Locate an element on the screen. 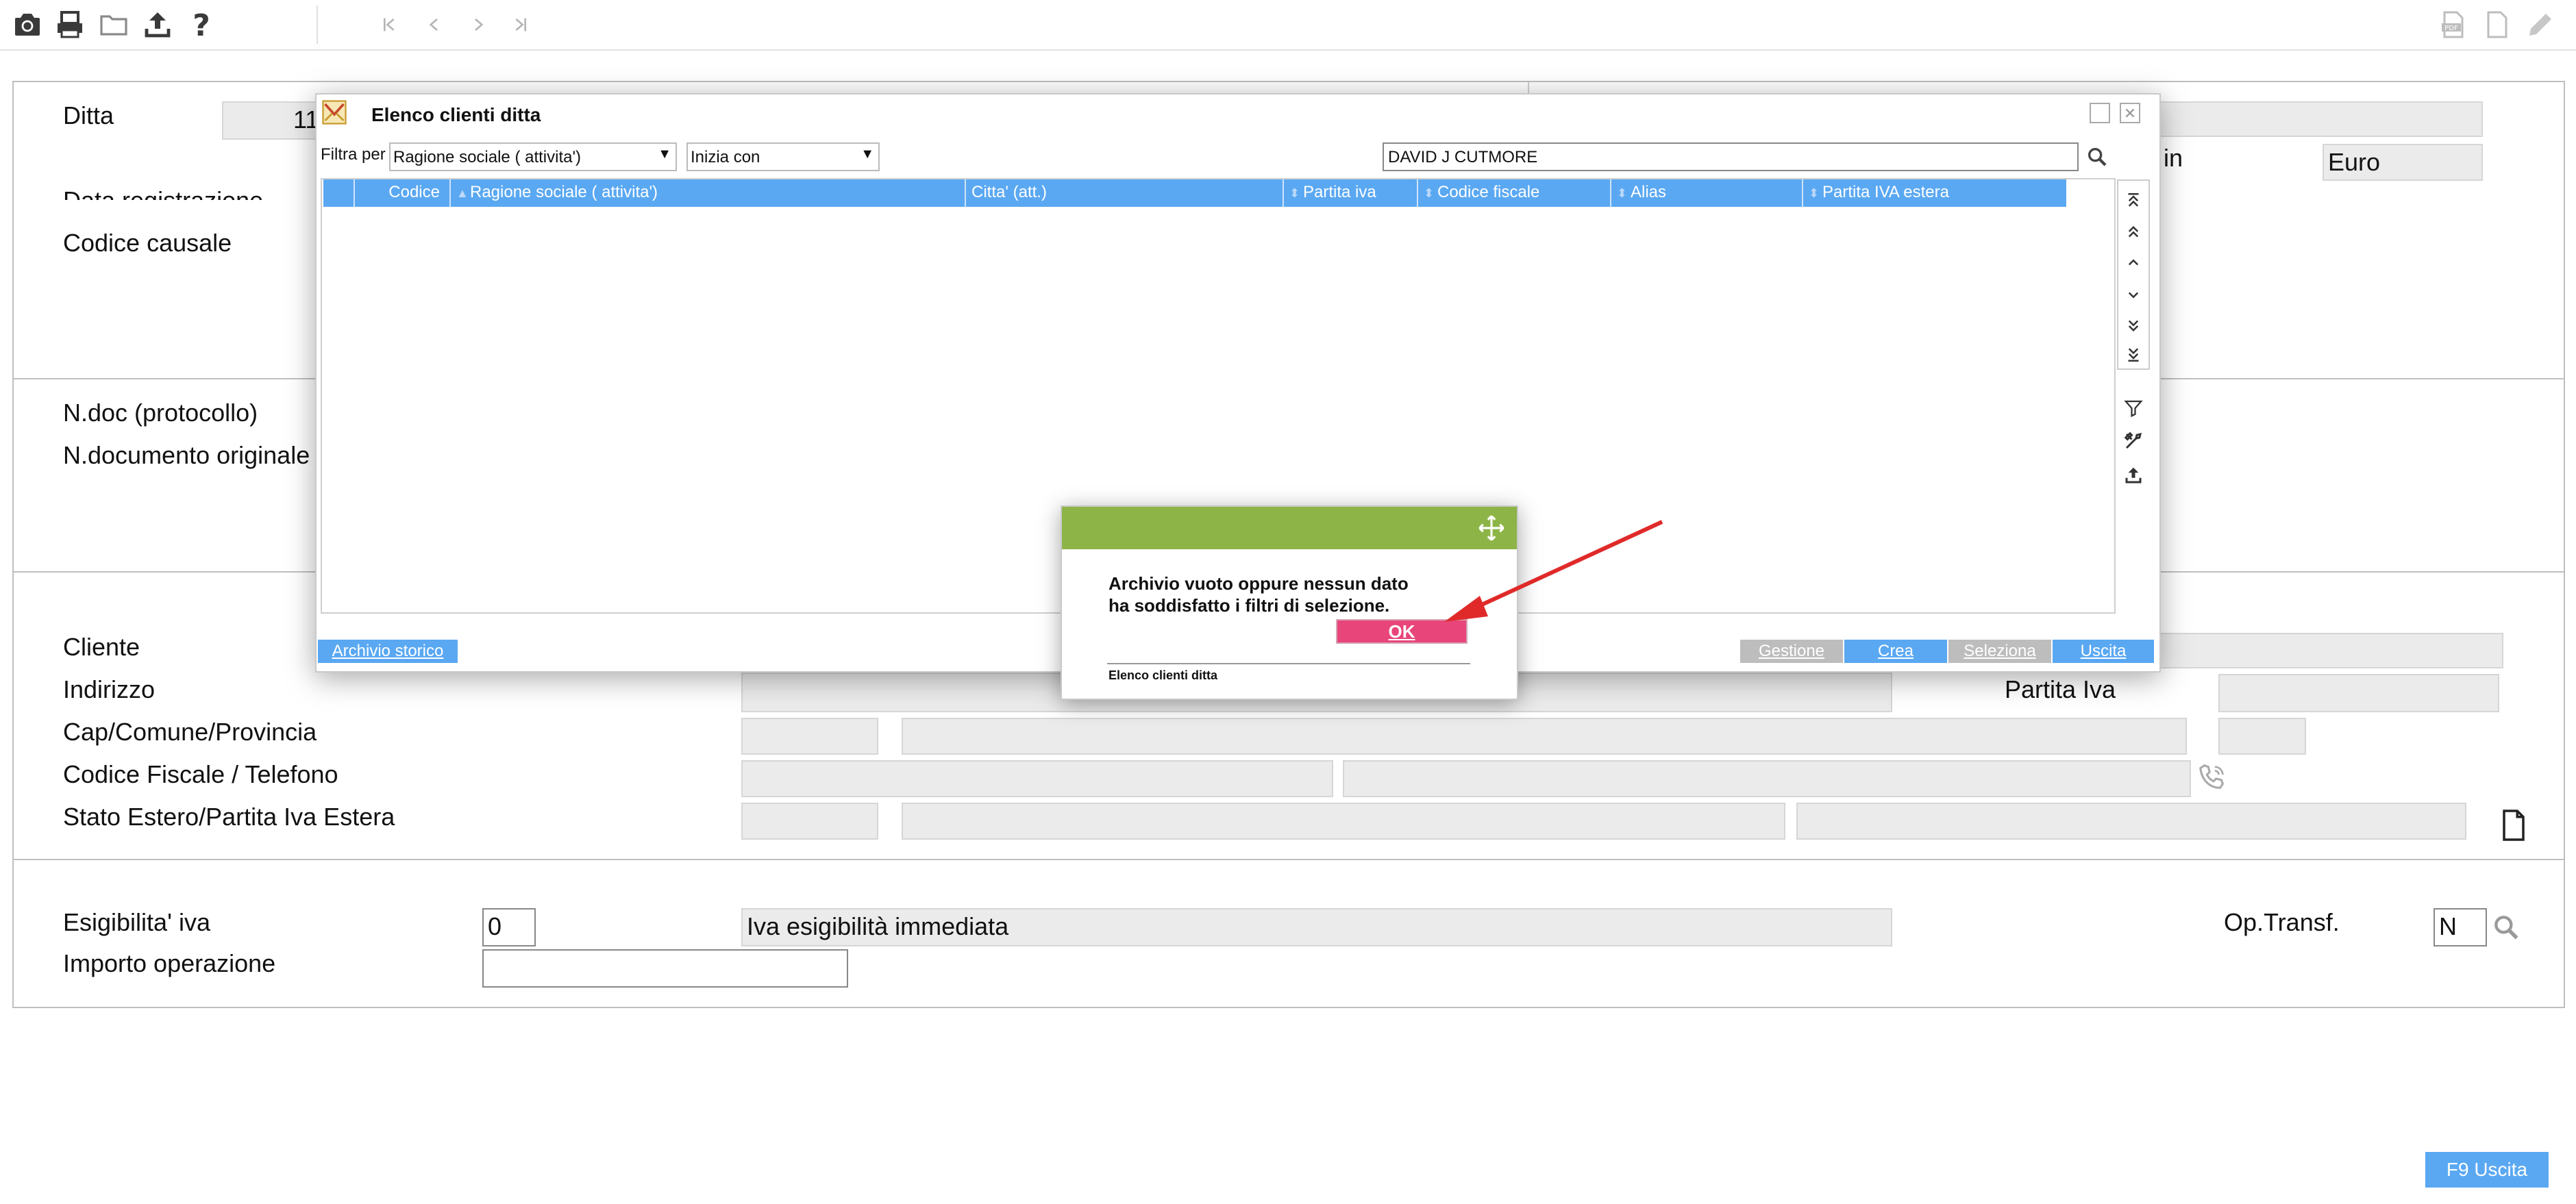 The image size is (2576, 1204). scroll-down-icon is located at coordinates (2133, 294).